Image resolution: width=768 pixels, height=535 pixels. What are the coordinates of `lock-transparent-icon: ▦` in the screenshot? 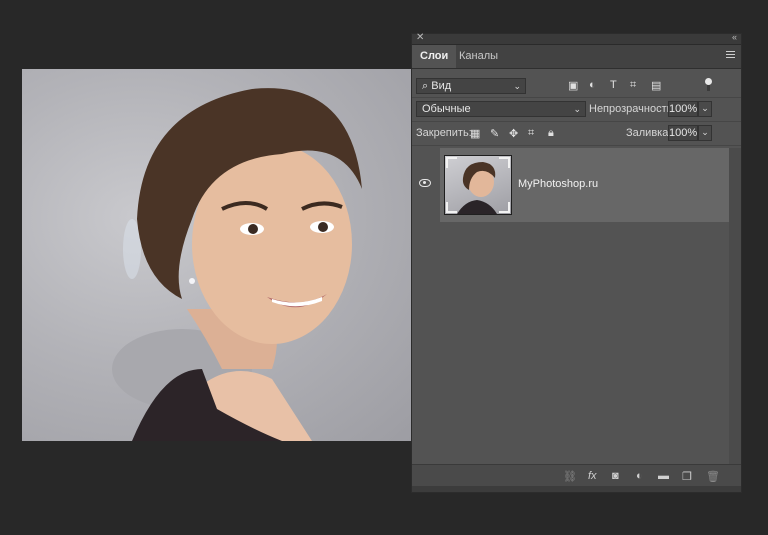 It's located at (475, 133).